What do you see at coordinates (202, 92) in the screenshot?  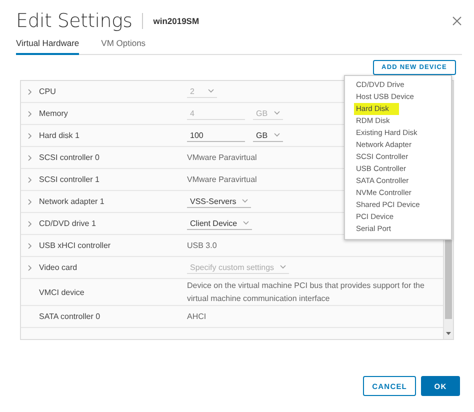 I see `dropdown: 2` at bounding box center [202, 92].